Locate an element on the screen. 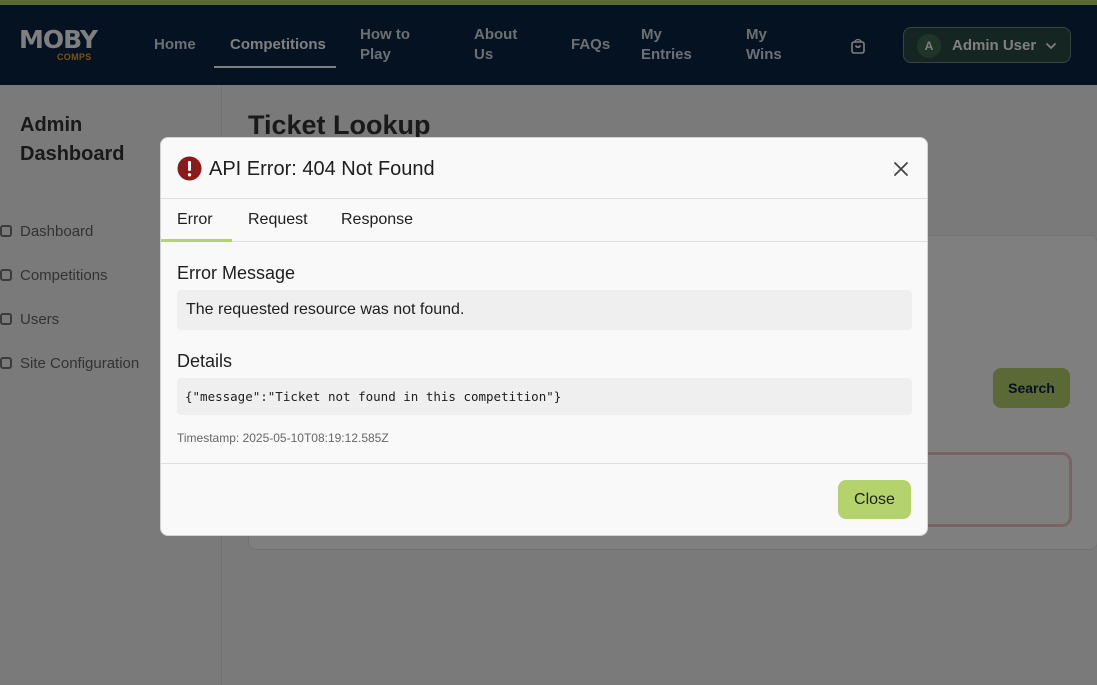 This screenshot has width=1097, height=685. tab-request: Request is located at coordinates (278, 220).